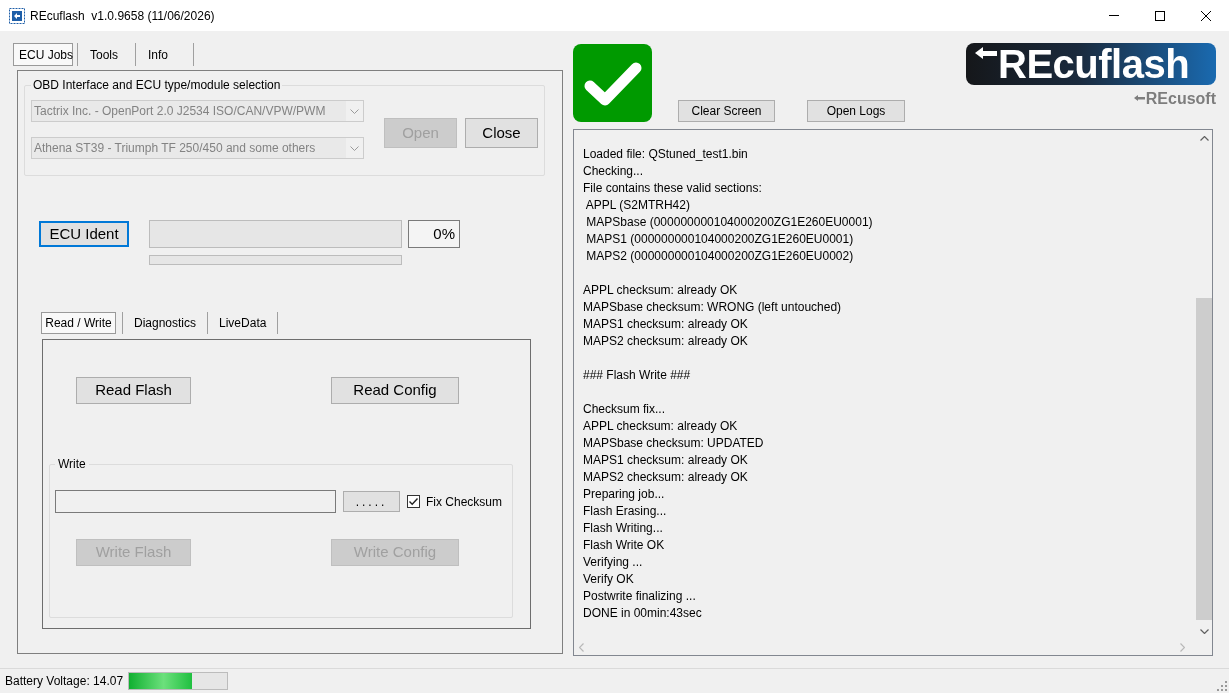 This screenshot has width=1229, height=693. What do you see at coordinates (1180, 99) in the screenshot?
I see `logo-subtext: REcusoft` at bounding box center [1180, 99].